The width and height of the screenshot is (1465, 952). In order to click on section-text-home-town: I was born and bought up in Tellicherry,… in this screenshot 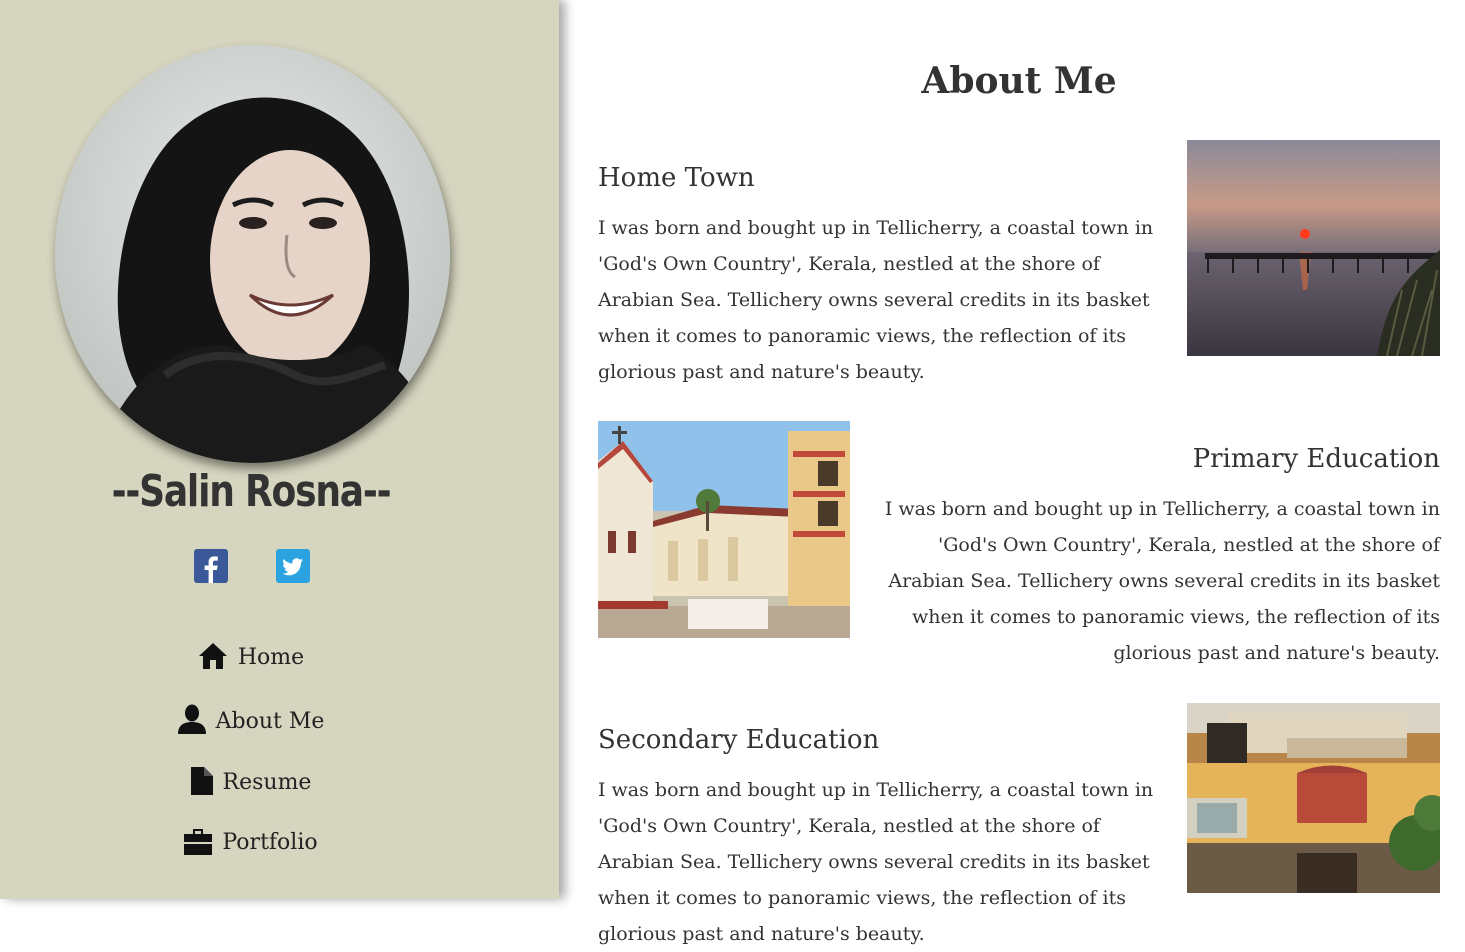, I will do `click(876, 300)`.